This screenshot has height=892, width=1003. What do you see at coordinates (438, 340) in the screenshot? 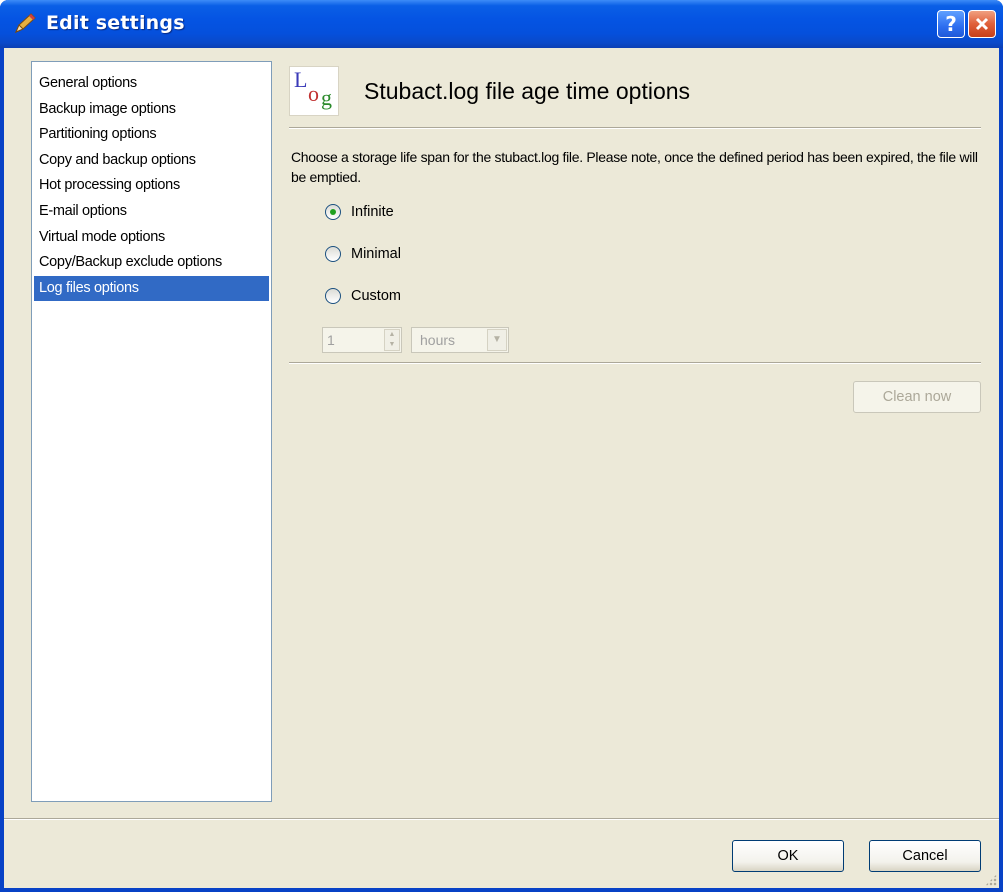
I see `custom-unit-value: hours` at bounding box center [438, 340].